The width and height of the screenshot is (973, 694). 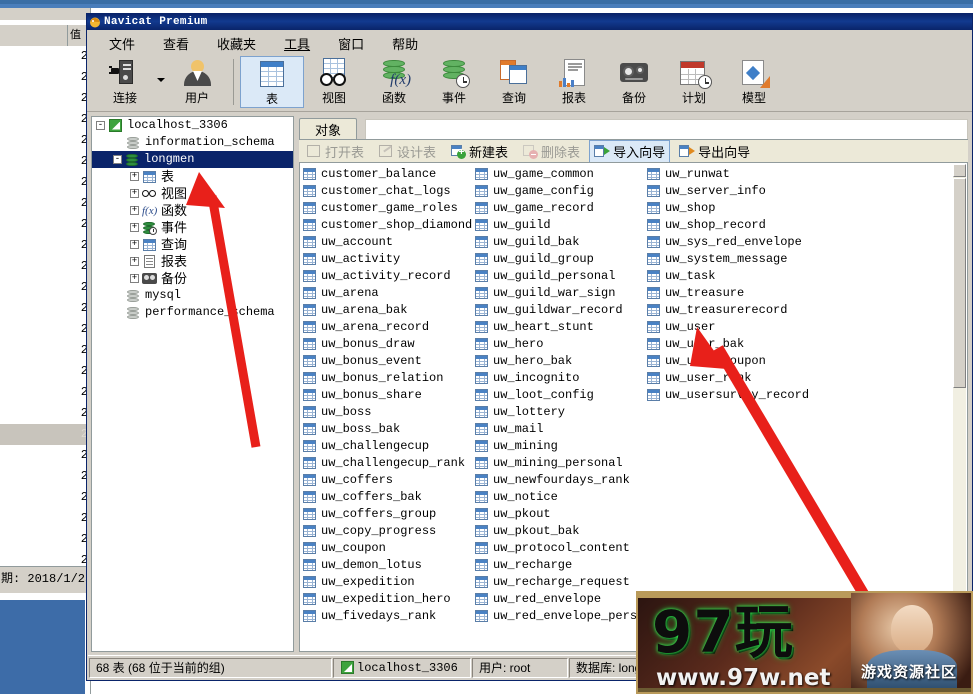 What do you see at coordinates (192, 261) in the screenshot?
I see `tree-node--: + 报表` at bounding box center [192, 261].